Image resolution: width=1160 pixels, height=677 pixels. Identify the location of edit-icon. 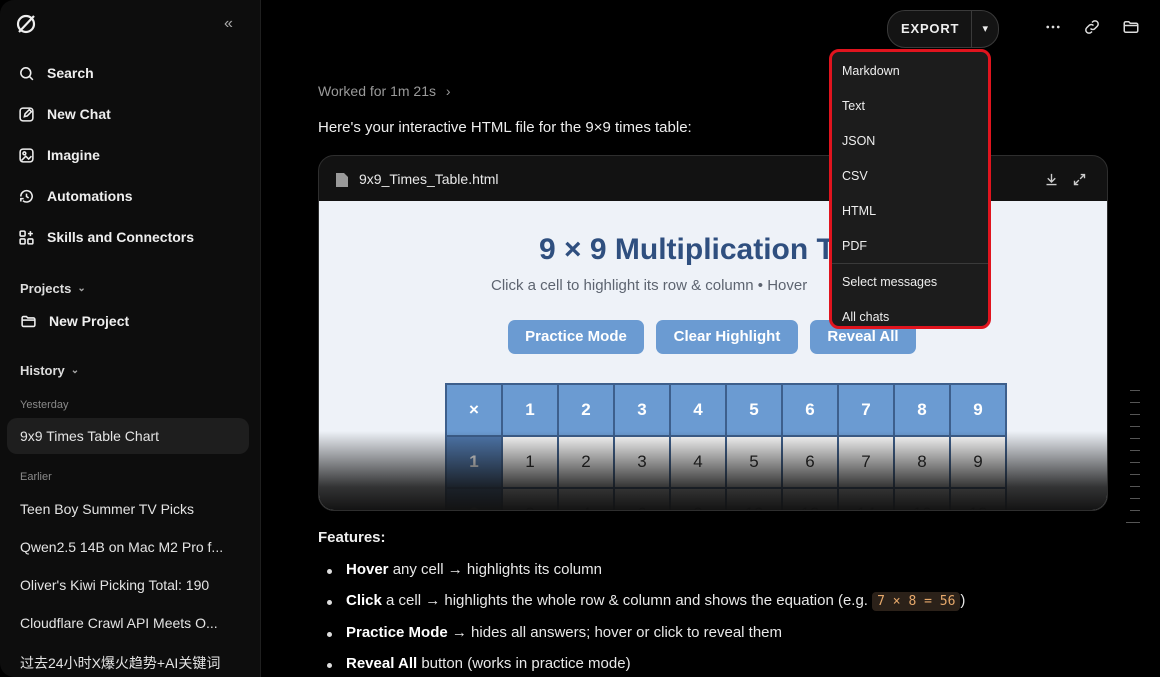
(26, 114).